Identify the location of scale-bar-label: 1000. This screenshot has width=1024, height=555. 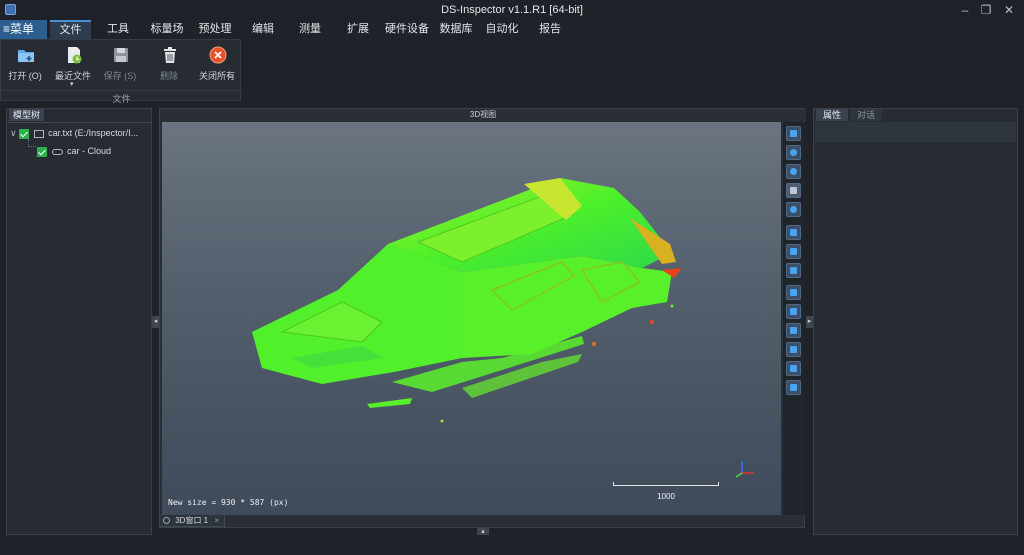
(666, 496).